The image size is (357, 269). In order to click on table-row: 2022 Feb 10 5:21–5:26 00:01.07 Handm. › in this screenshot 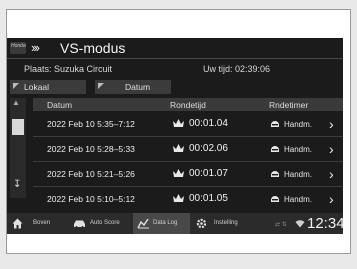, I will do `click(188, 174)`.